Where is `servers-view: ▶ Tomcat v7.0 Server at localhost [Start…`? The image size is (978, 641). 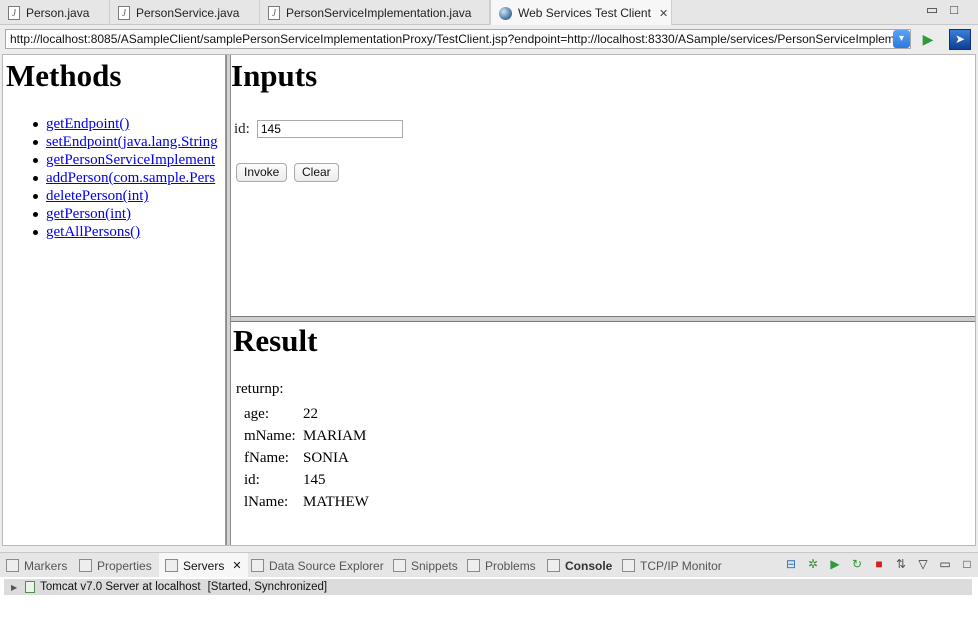 servers-view: ▶ Tomcat v7.0 Server at localhost [Start… is located at coordinates (489, 609).